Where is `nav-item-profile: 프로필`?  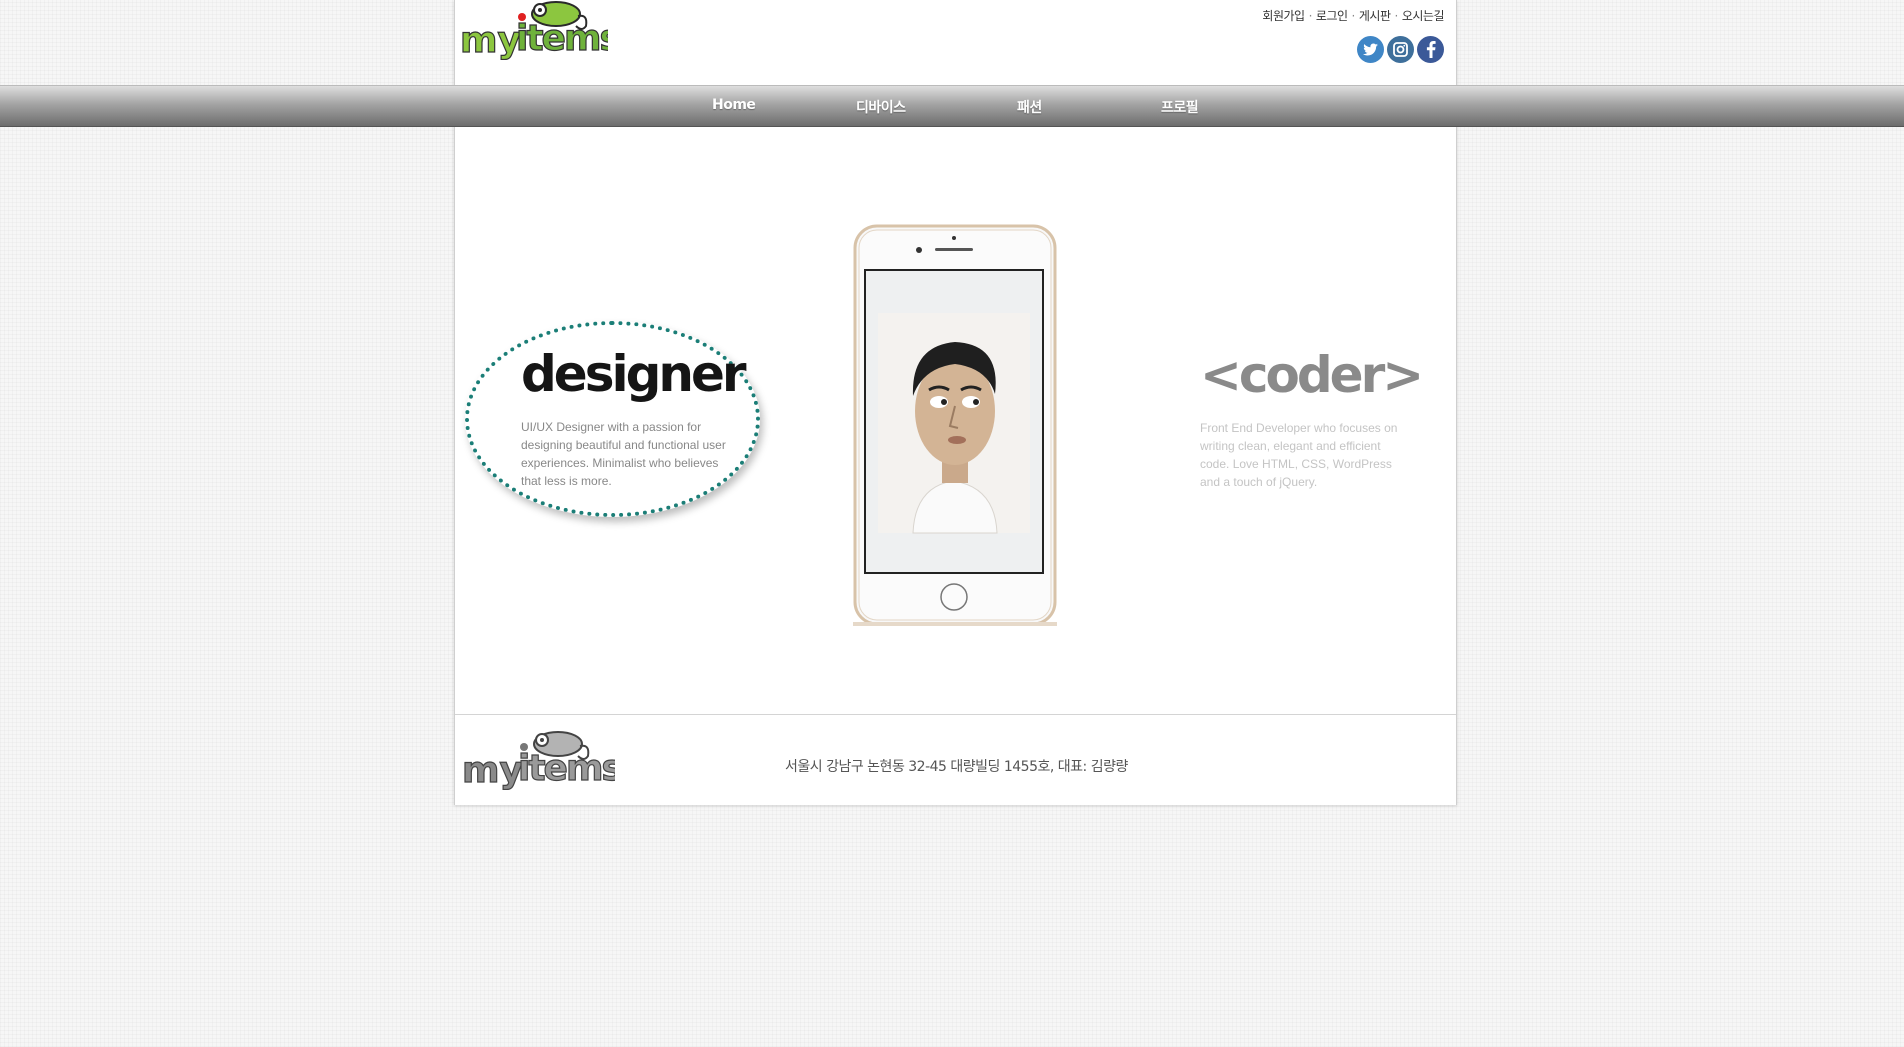
nav-item-profile: 프로필 is located at coordinates (1180, 107).